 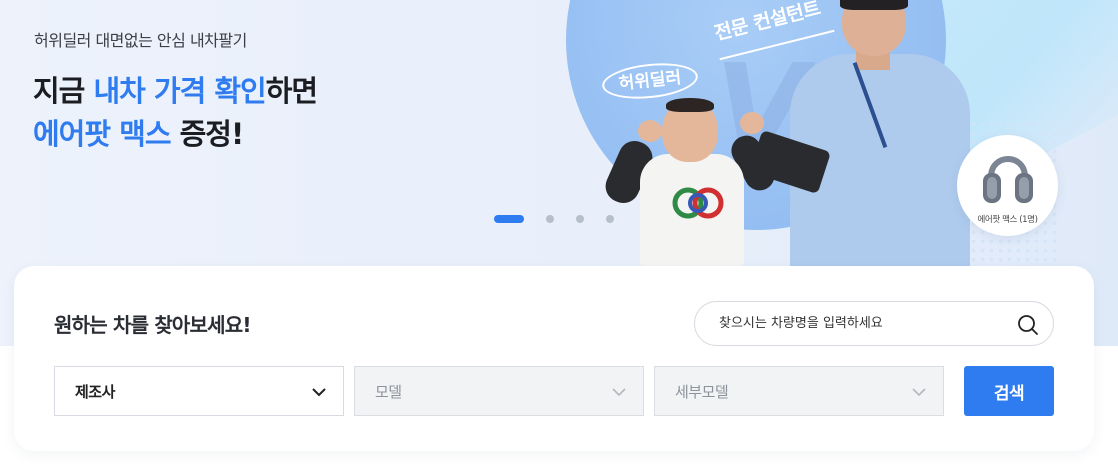 I want to click on headline-line-2: 에어팟 맥스 증정!, so click(x=138, y=134).